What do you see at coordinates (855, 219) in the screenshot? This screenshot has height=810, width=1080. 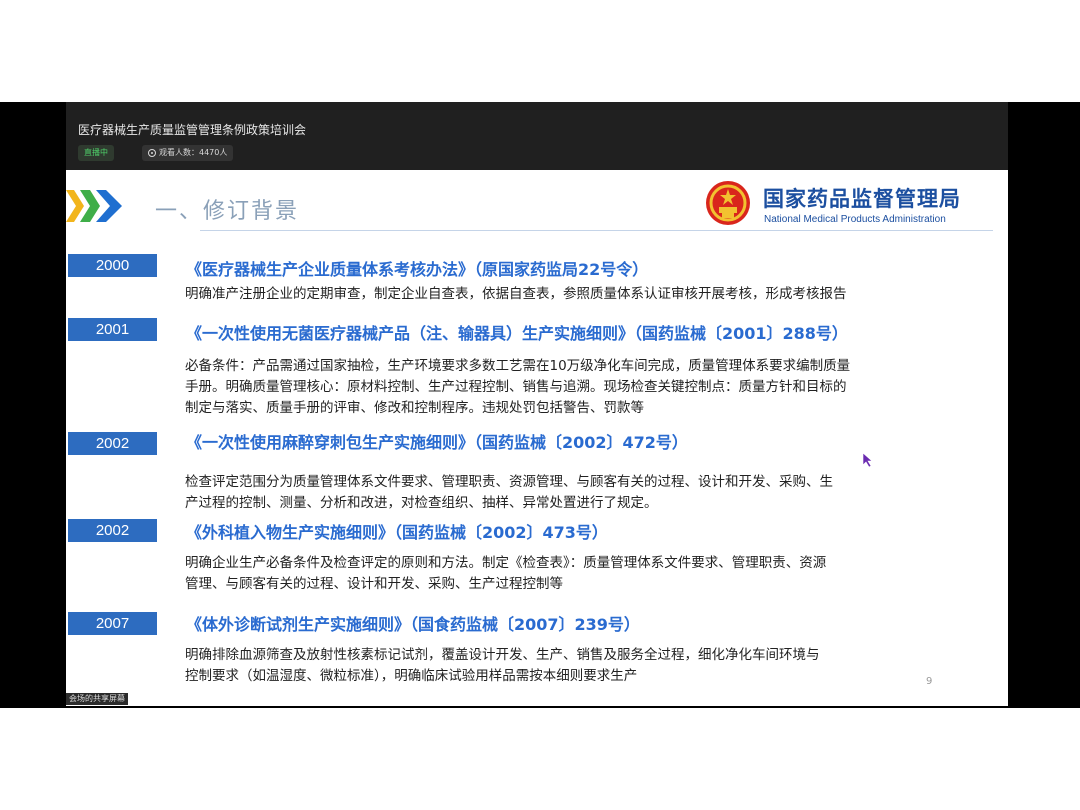 I see `agency-name-en: National Medical Products Administration` at bounding box center [855, 219].